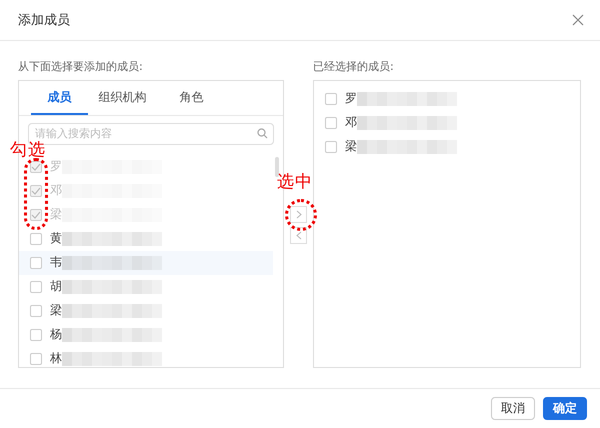 The height and width of the screenshot is (428, 600). What do you see at coordinates (262, 133) in the screenshot?
I see `search-icon` at bounding box center [262, 133].